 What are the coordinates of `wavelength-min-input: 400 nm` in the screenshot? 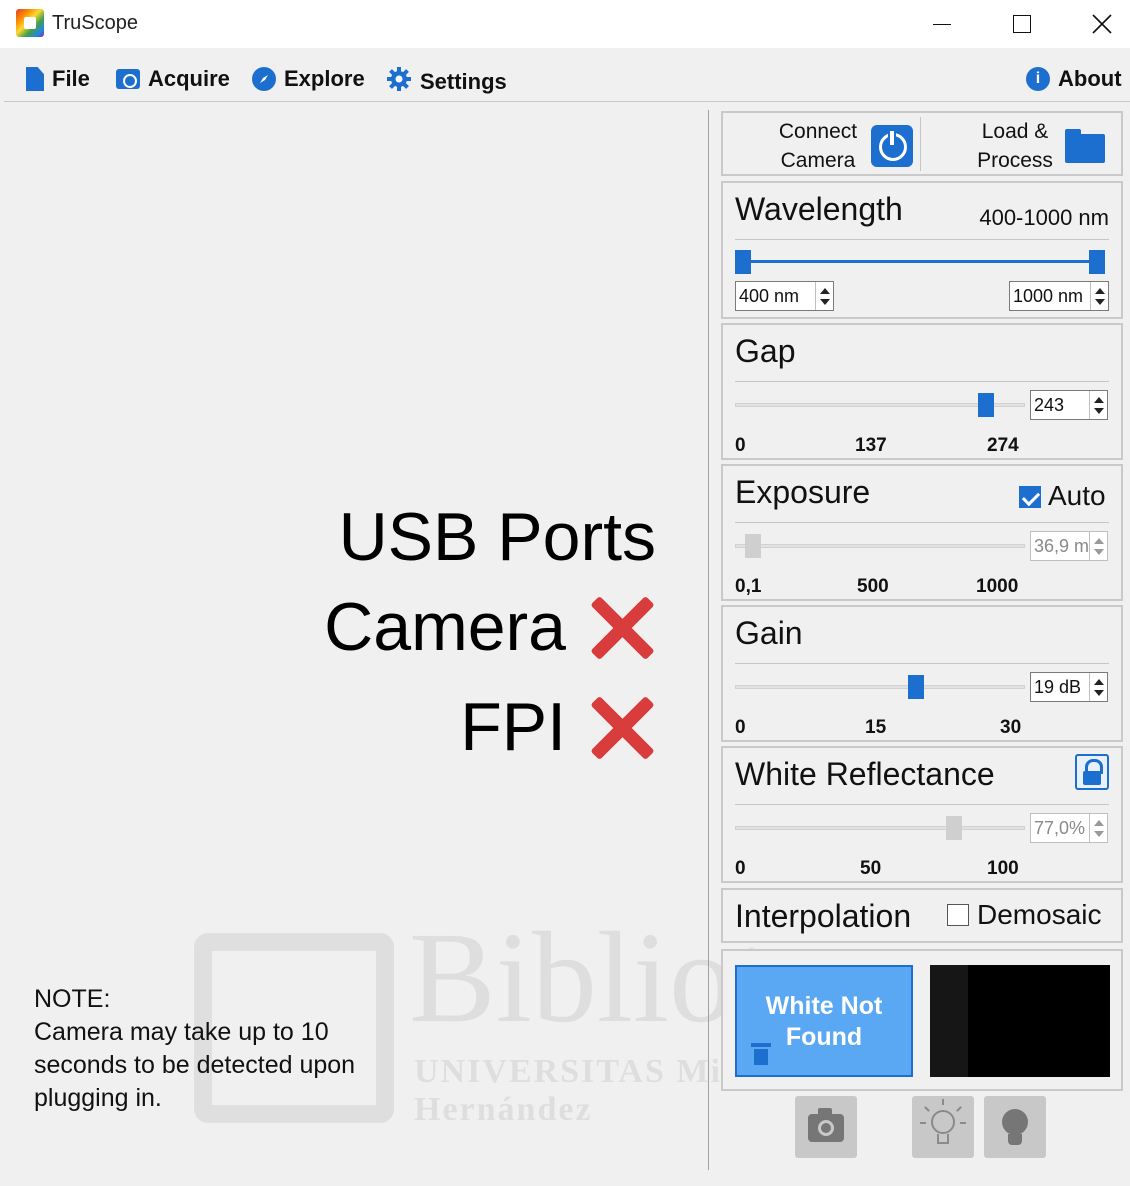 It's located at (784, 296).